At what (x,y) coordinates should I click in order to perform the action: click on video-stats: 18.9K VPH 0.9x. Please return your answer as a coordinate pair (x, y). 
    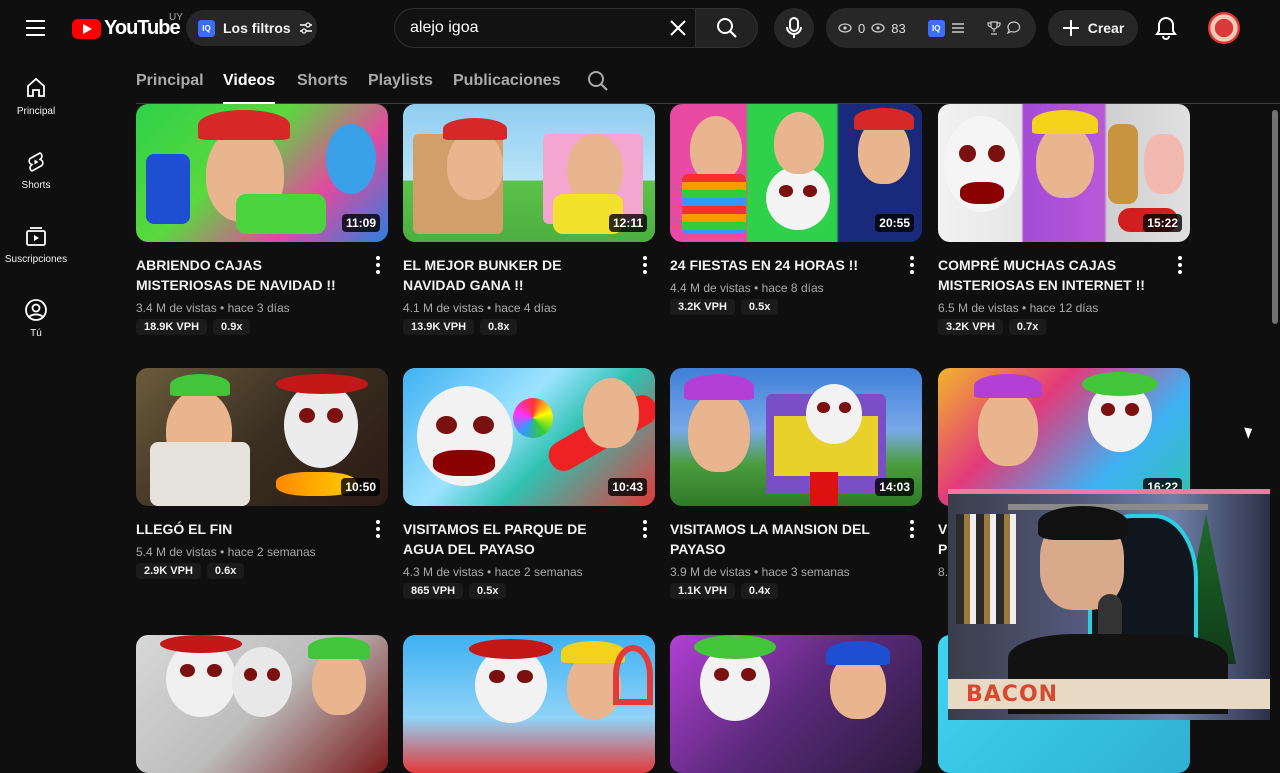
    Looking at the image, I should click on (193, 327).